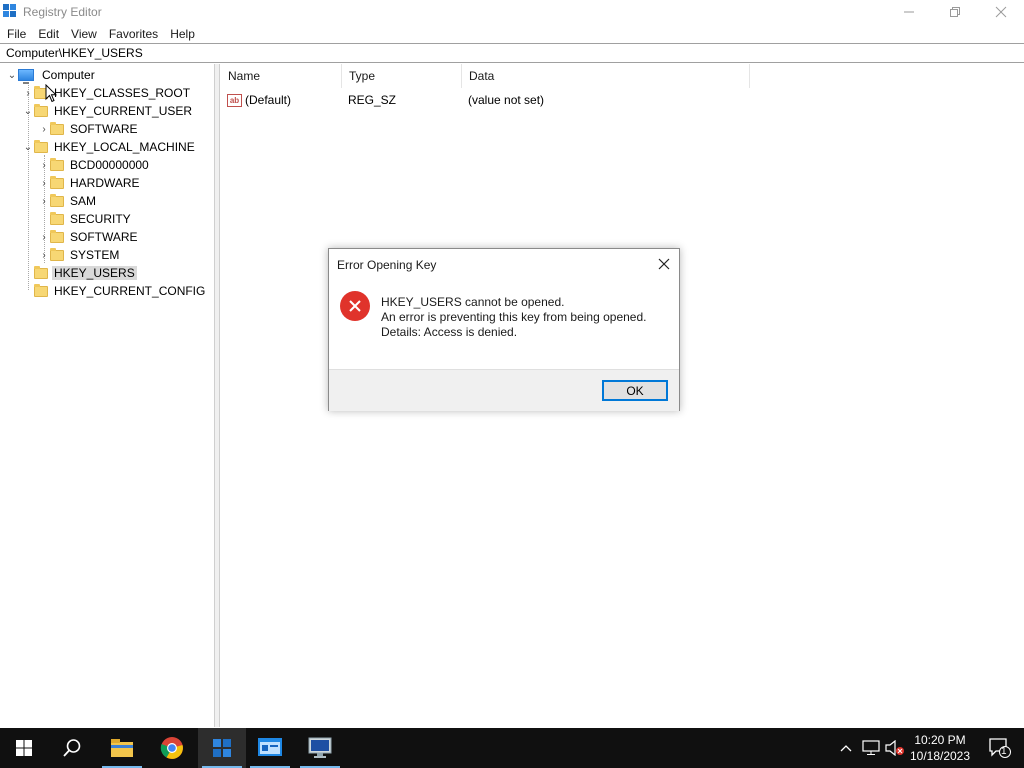 This screenshot has height=768, width=1024. What do you see at coordinates (94, 273) in the screenshot?
I see `tree-item-label: HKEY_USERS` at bounding box center [94, 273].